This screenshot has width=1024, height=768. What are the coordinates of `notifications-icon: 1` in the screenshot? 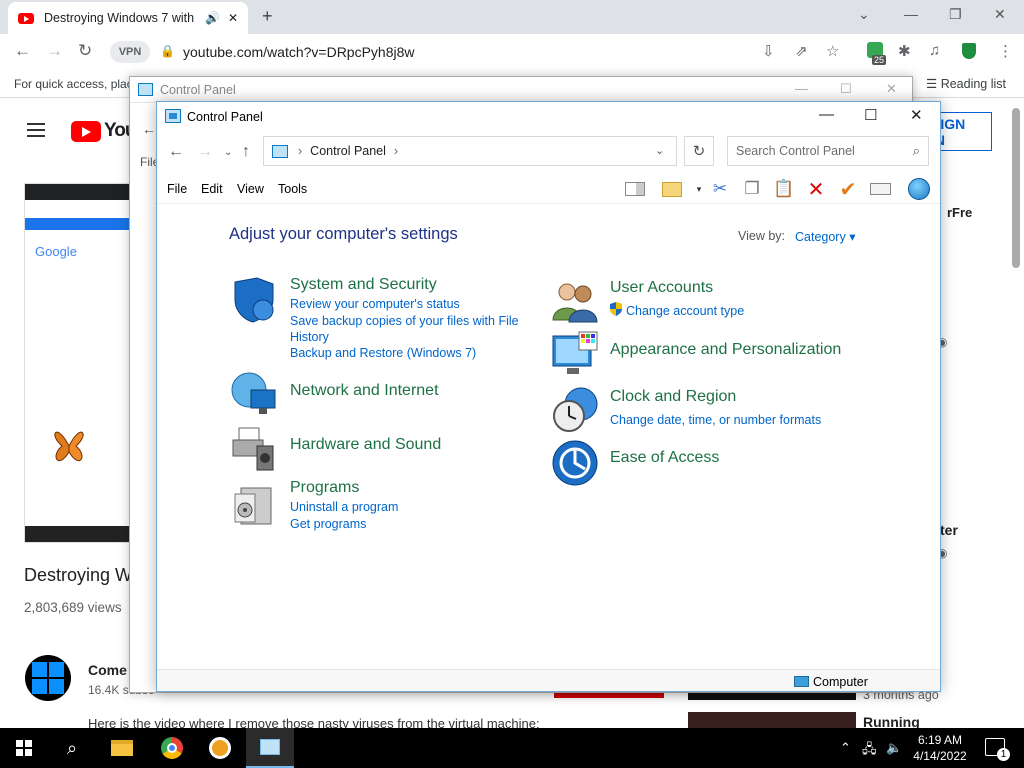 It's located at (997, 749).